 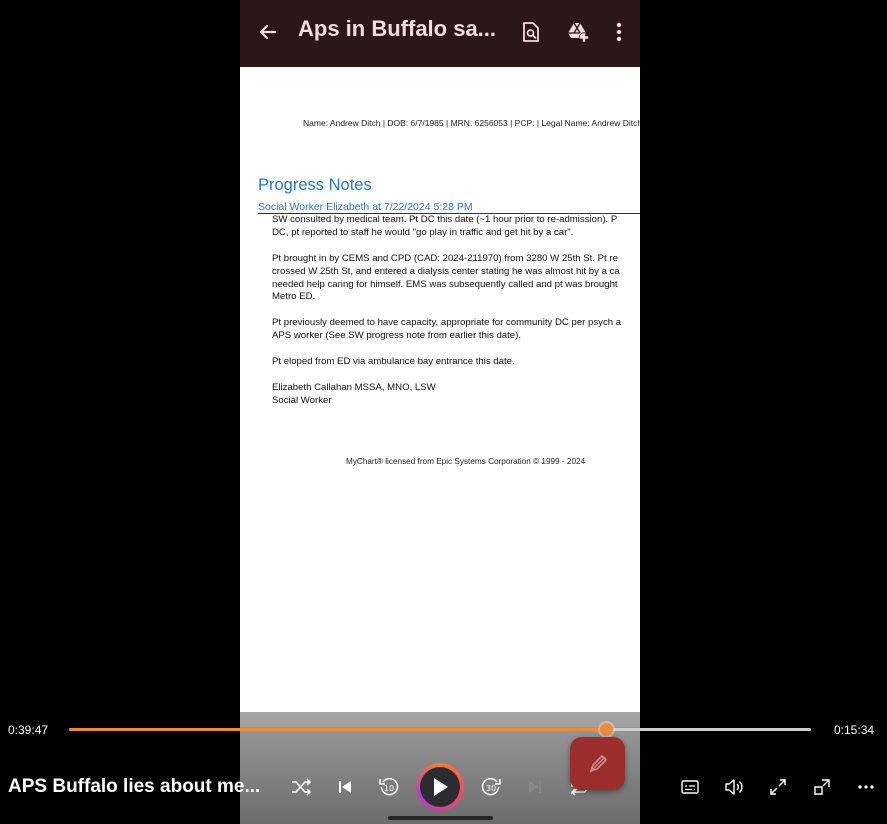 What do you see at coordinates (778, 787) in the screenshot?
I see `fullscreen-icon` at bounding box center [778, 787].